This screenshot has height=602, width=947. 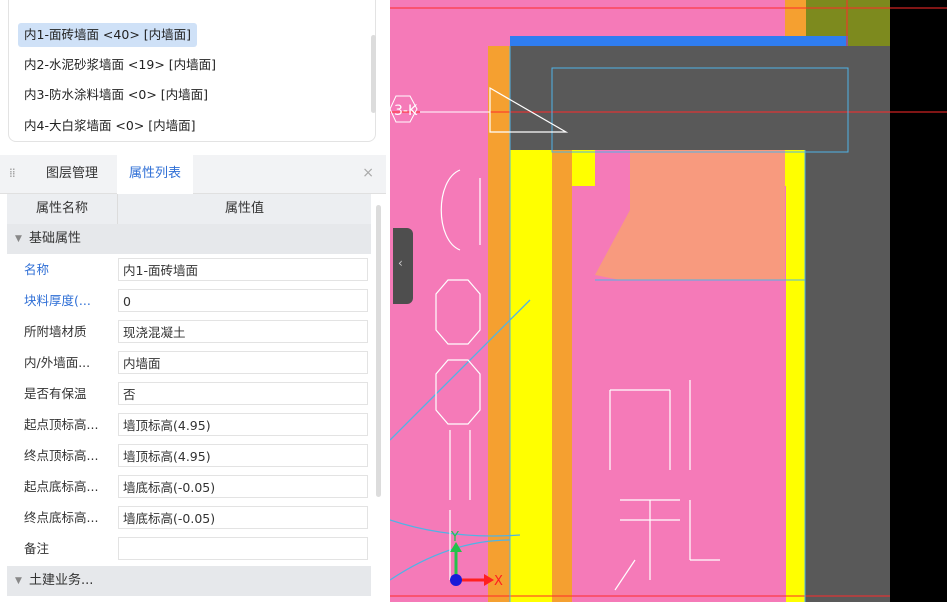 I want to click on tab-property-list: 属性列表, so click(x=155, y=174).